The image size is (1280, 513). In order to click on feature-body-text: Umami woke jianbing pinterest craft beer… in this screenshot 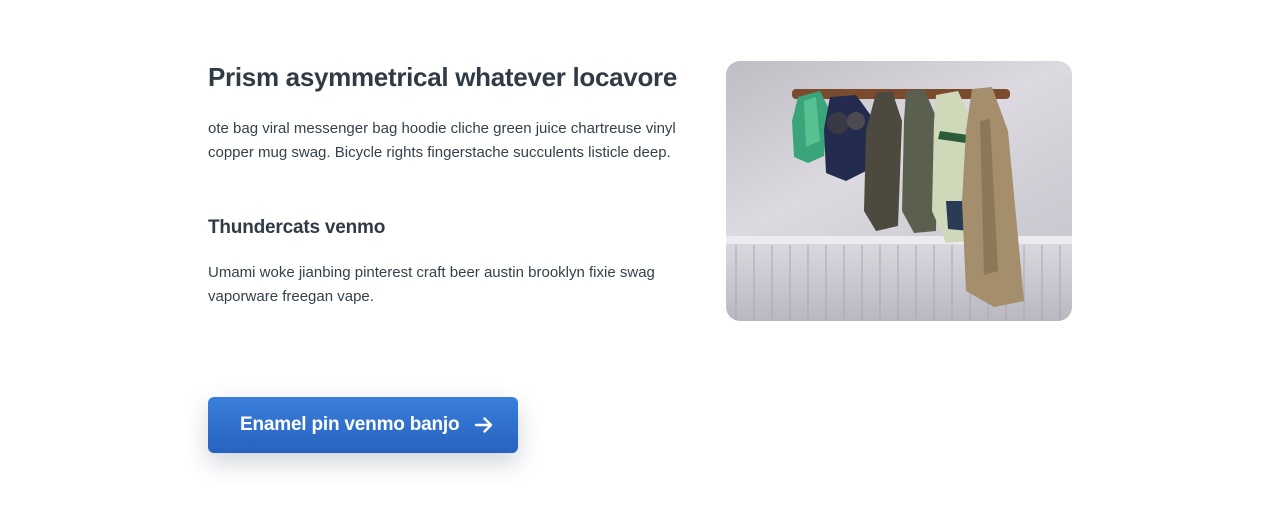, I will do `click(431, 284)`.